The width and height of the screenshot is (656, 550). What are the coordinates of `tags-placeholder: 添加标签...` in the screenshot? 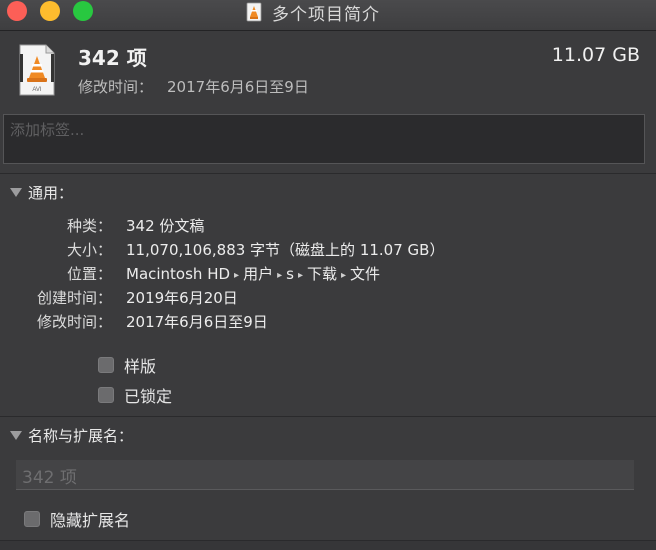 It's located at (47, 130).